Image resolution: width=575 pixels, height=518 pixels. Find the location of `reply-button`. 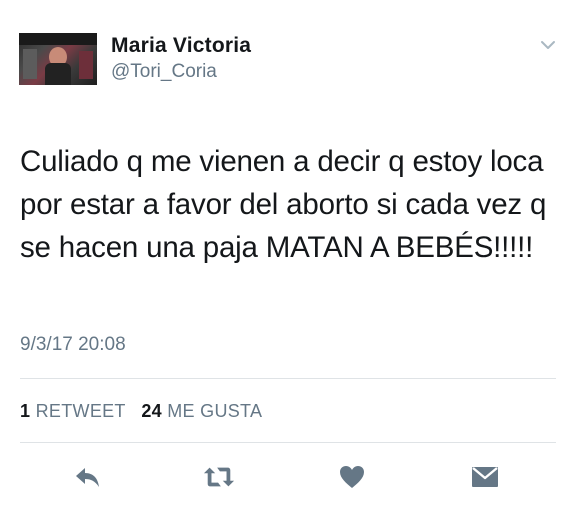

reply-button is located at coordinates (88, 477).